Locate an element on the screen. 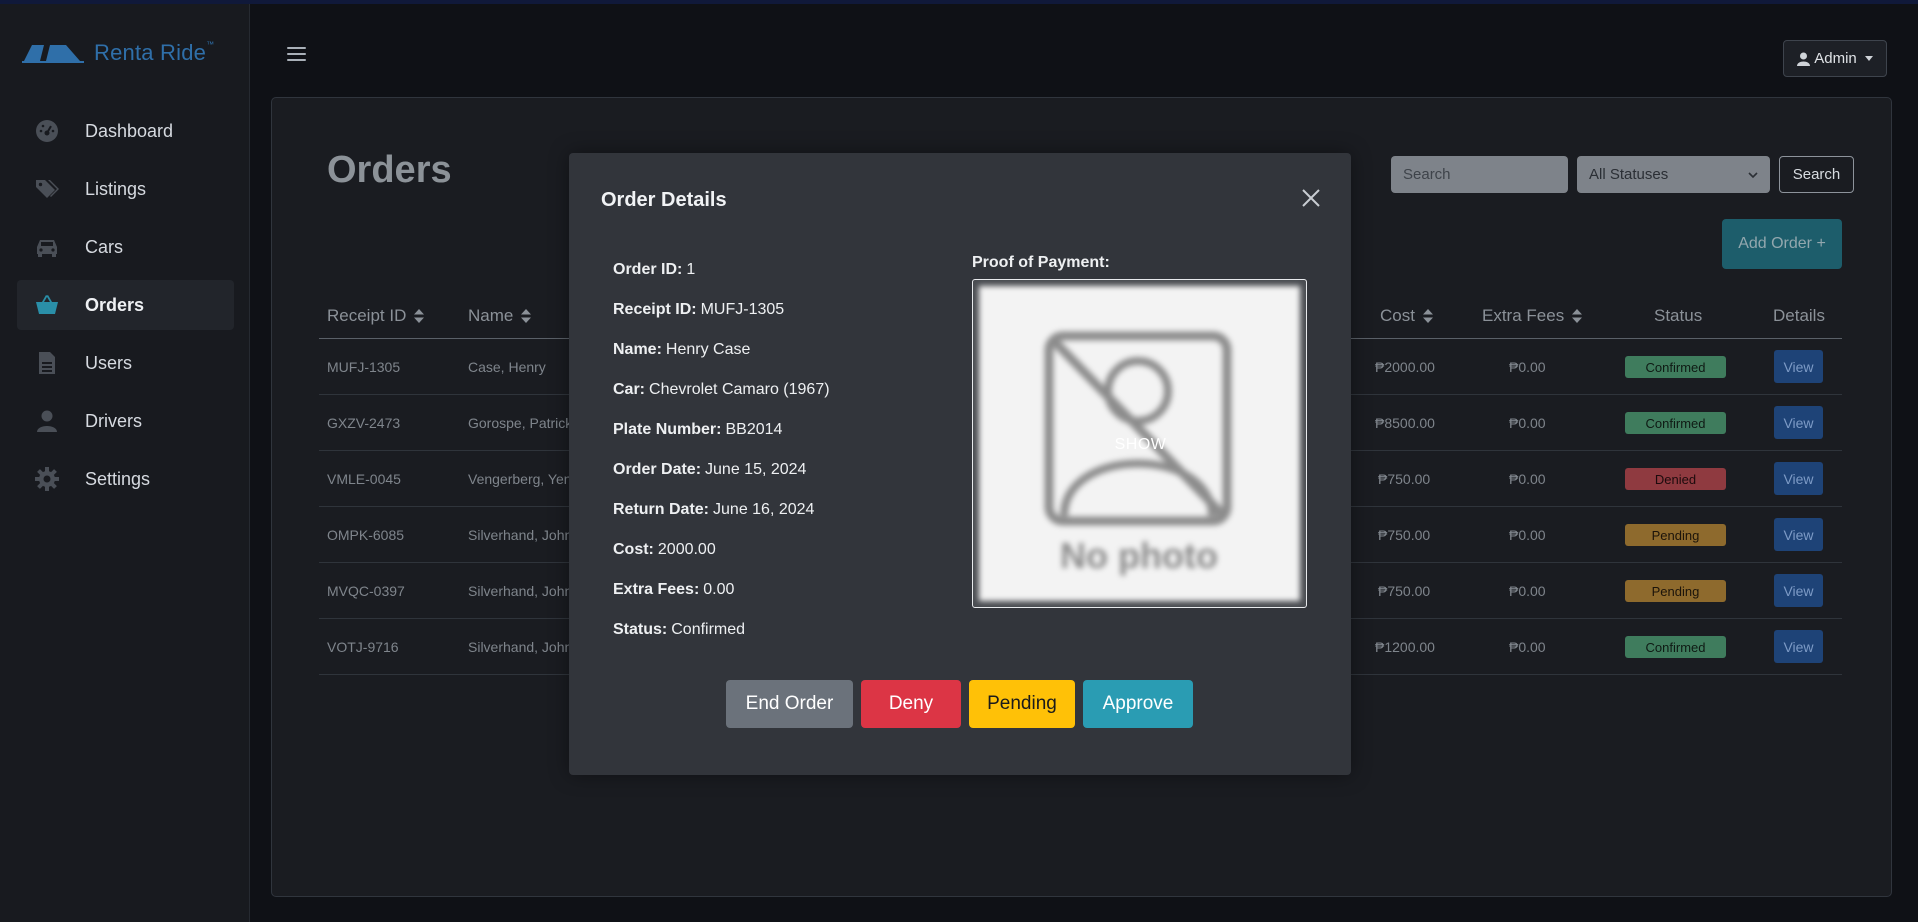  modal-title: Order Details is located at coordinates (664, 200).